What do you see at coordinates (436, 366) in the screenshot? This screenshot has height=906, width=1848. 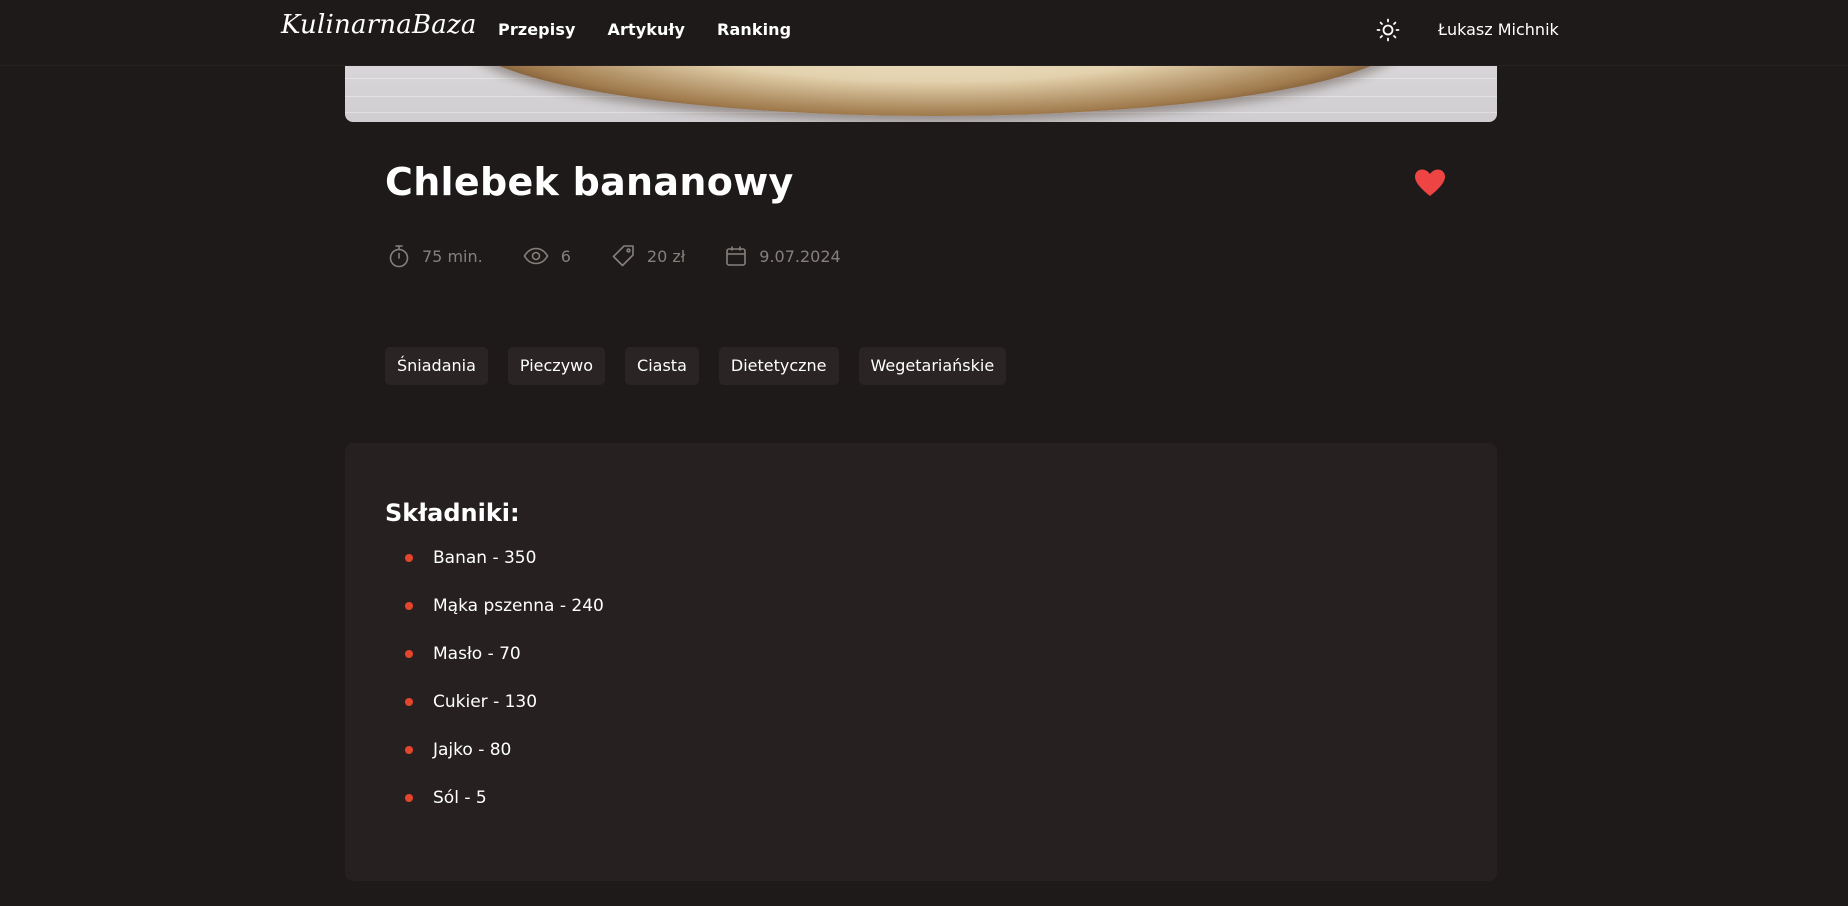 I see `tag-sniadania: Śniadania` at bounding box center [436, 366].